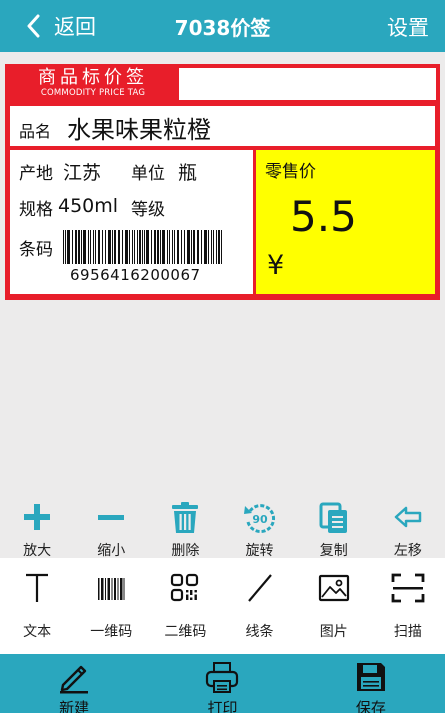 Image resolution: width=445 pixels, height=713 pixels. What do you see at coordinates (93, 83) in the screenshot?
I see `tag-header-title: 商品标价签 COMMODITY PRICE TAG` at bounding box center [93, 83].